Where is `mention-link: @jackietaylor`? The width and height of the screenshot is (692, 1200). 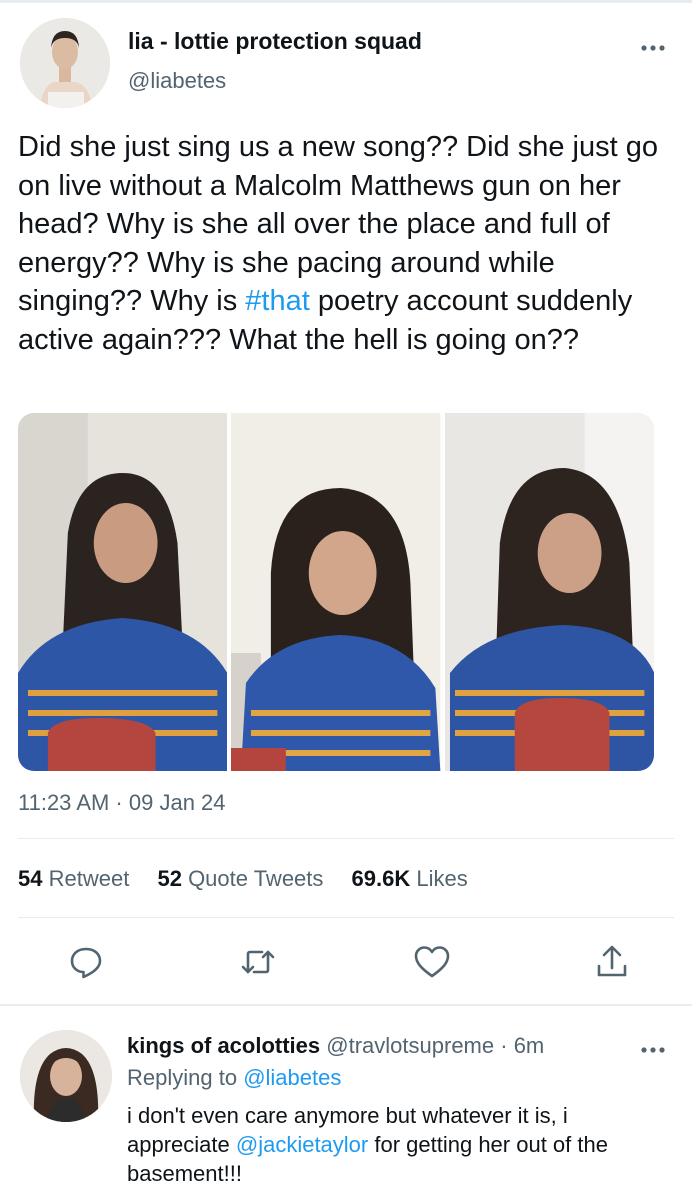 mention-link: @jackietaylor is located at coordinates (302, 1144).